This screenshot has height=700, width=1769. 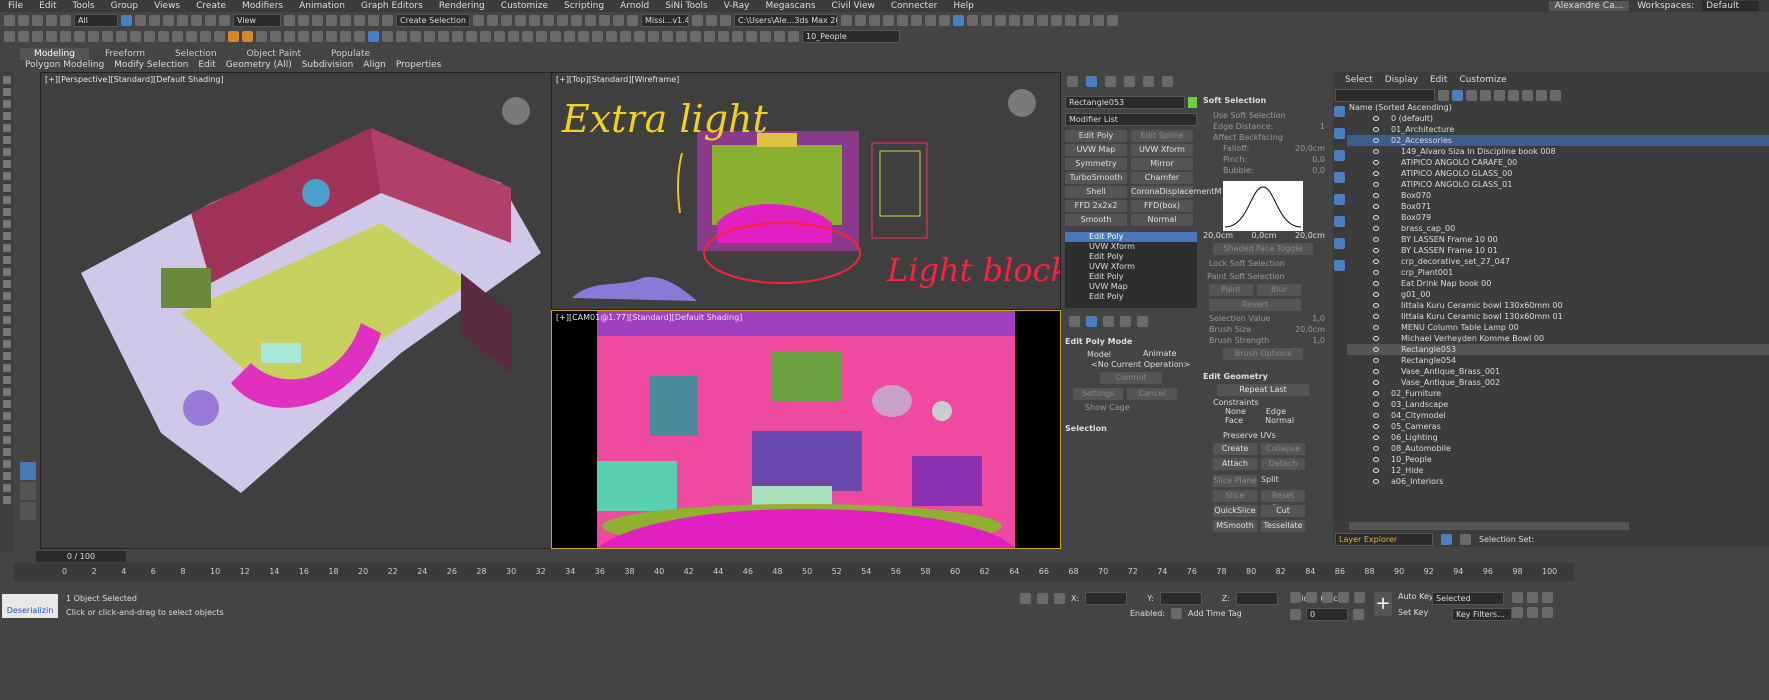 What do you see at coordinates (1131, 378) in the screenshot?
I see `commit-button: Commit` at bounding box center [1131, 378].